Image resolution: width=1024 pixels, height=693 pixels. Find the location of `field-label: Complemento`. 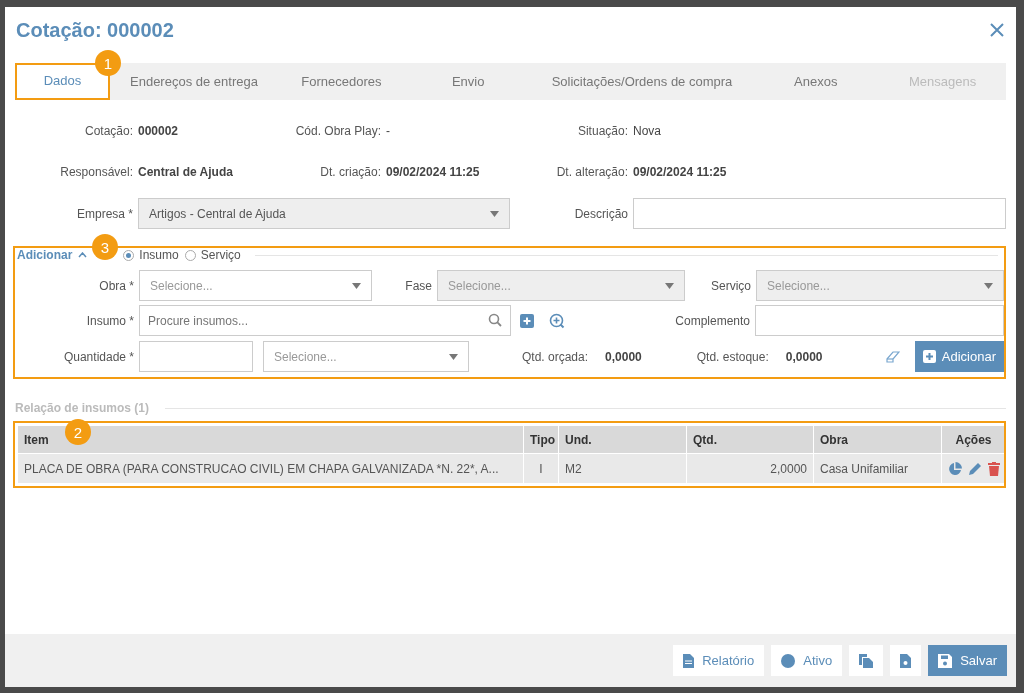

field-label: Complemento is located at coordinates (712, 320).